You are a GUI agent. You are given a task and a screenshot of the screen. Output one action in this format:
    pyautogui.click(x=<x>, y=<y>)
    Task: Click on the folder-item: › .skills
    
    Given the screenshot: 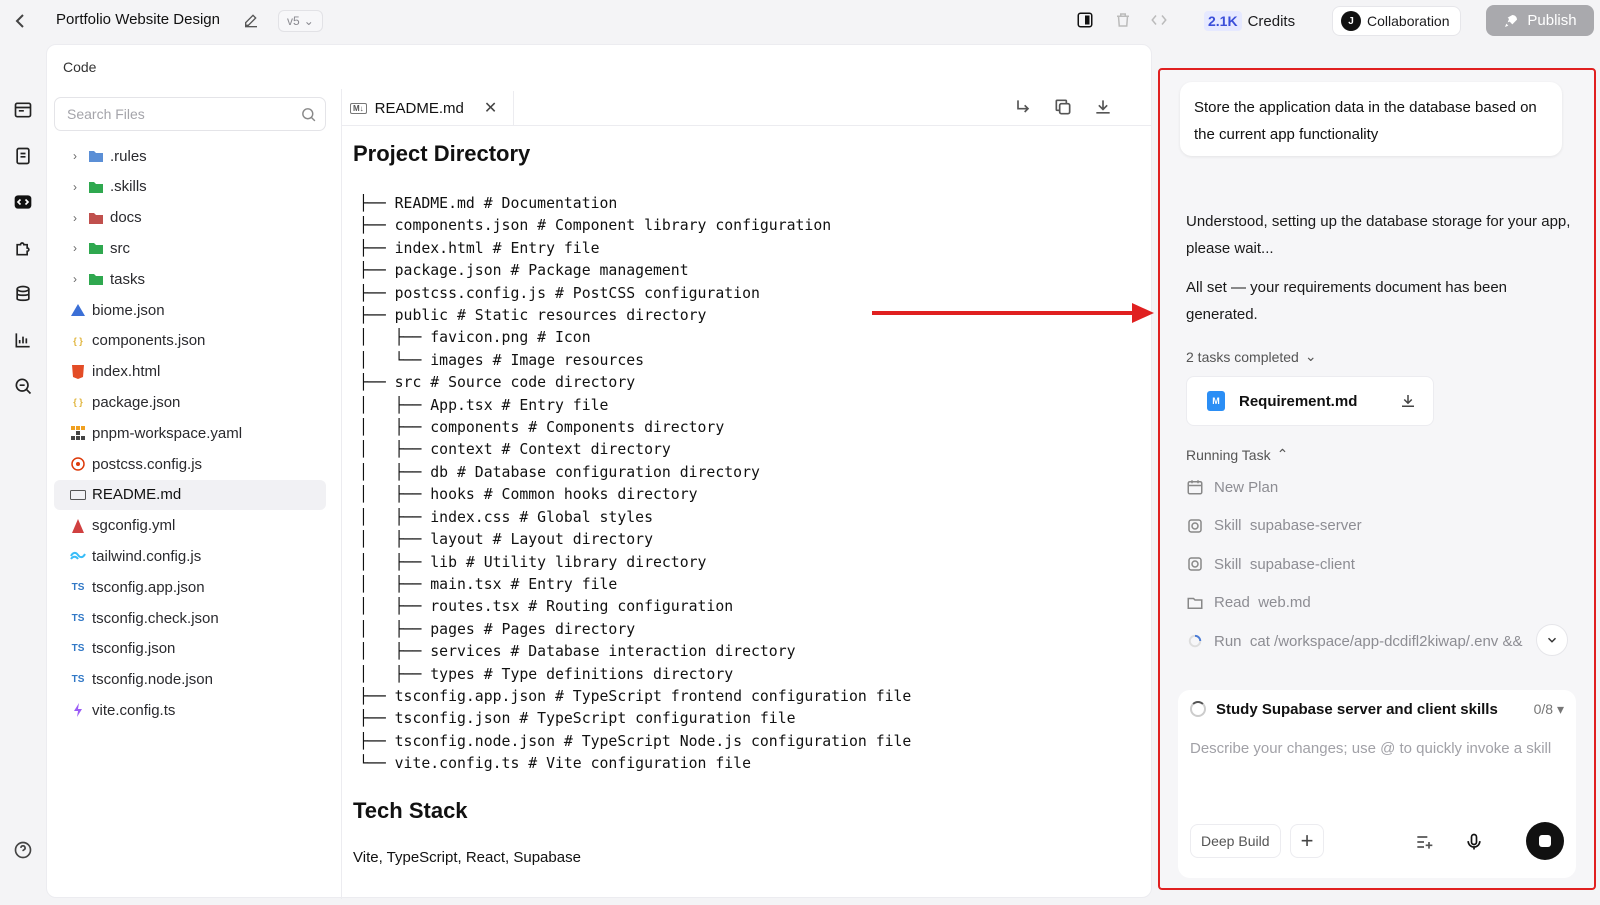 What is the action you would take?
    pyautogui.click(x=190, y=187)
    